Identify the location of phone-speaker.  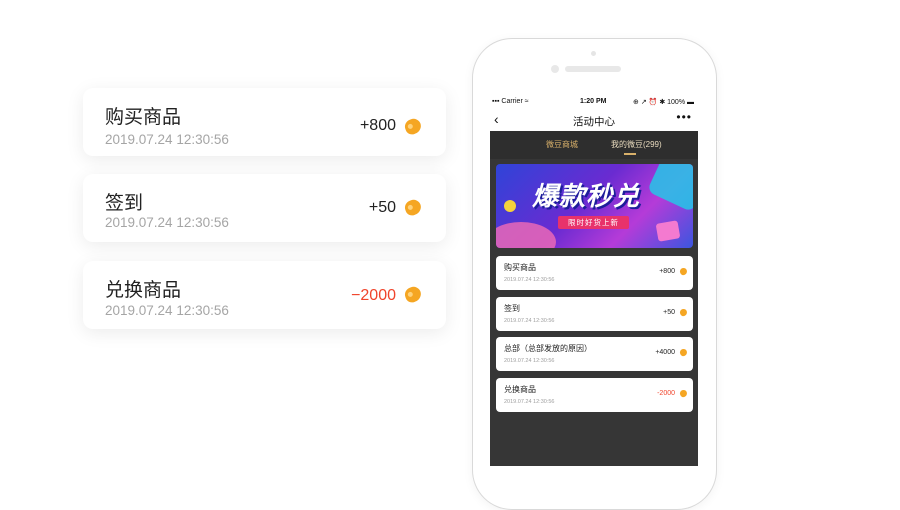
(593, 69).